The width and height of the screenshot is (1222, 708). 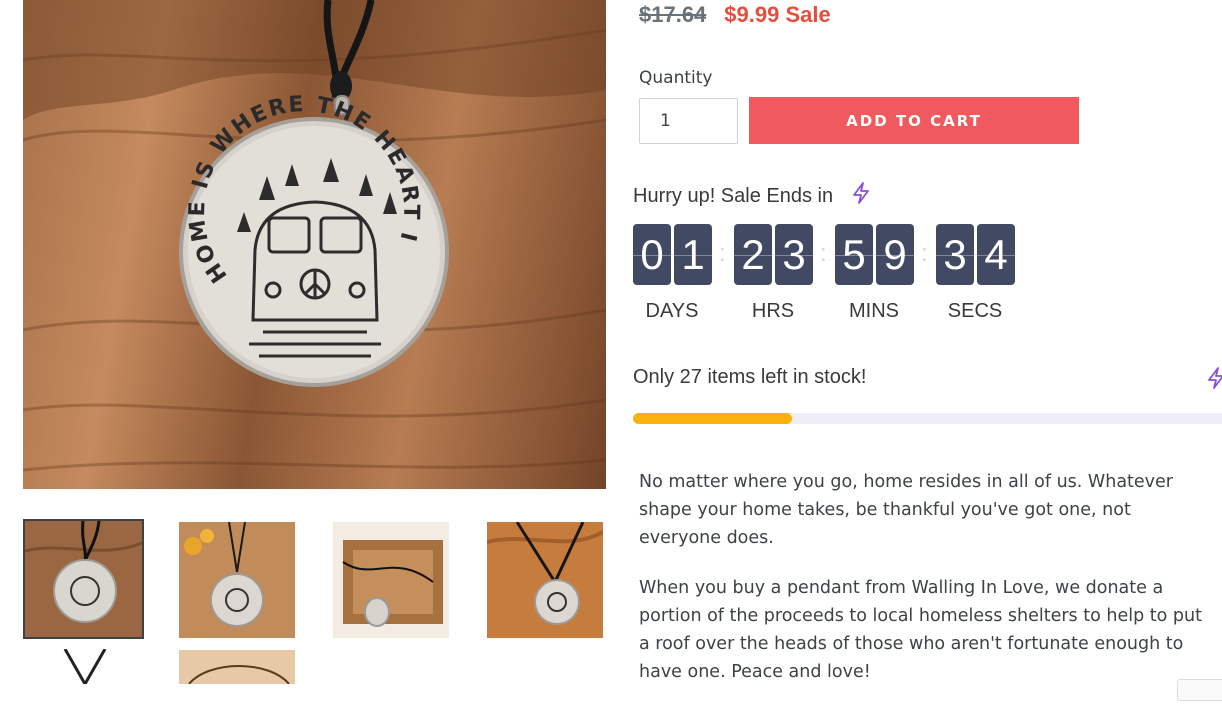 What do you see at coordinates (1199, 690) in the screenshot?
I see `recaptcha-badge` at bounding box center [1199, 690].